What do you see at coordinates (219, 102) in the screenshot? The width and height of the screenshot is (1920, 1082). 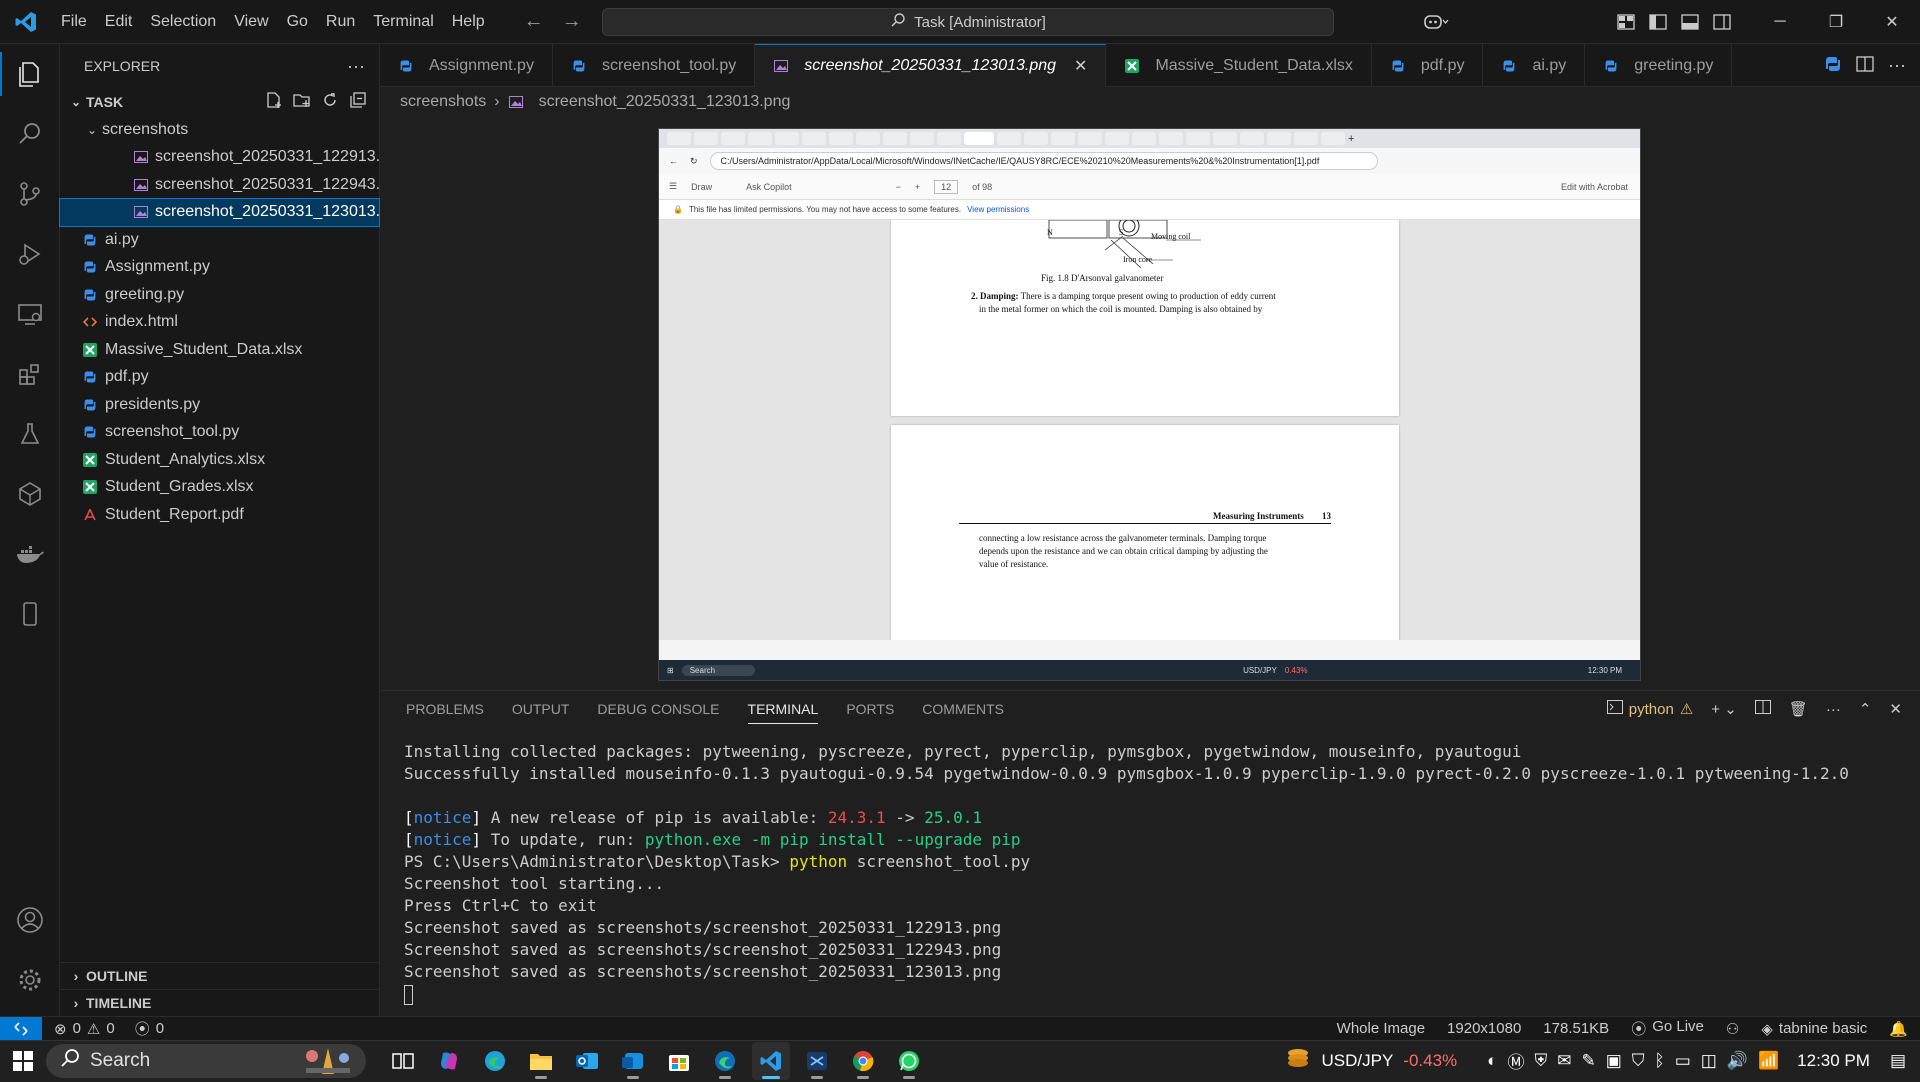 I see `workspace-root: ⌄ TASK` at bounding box center [219, 102].